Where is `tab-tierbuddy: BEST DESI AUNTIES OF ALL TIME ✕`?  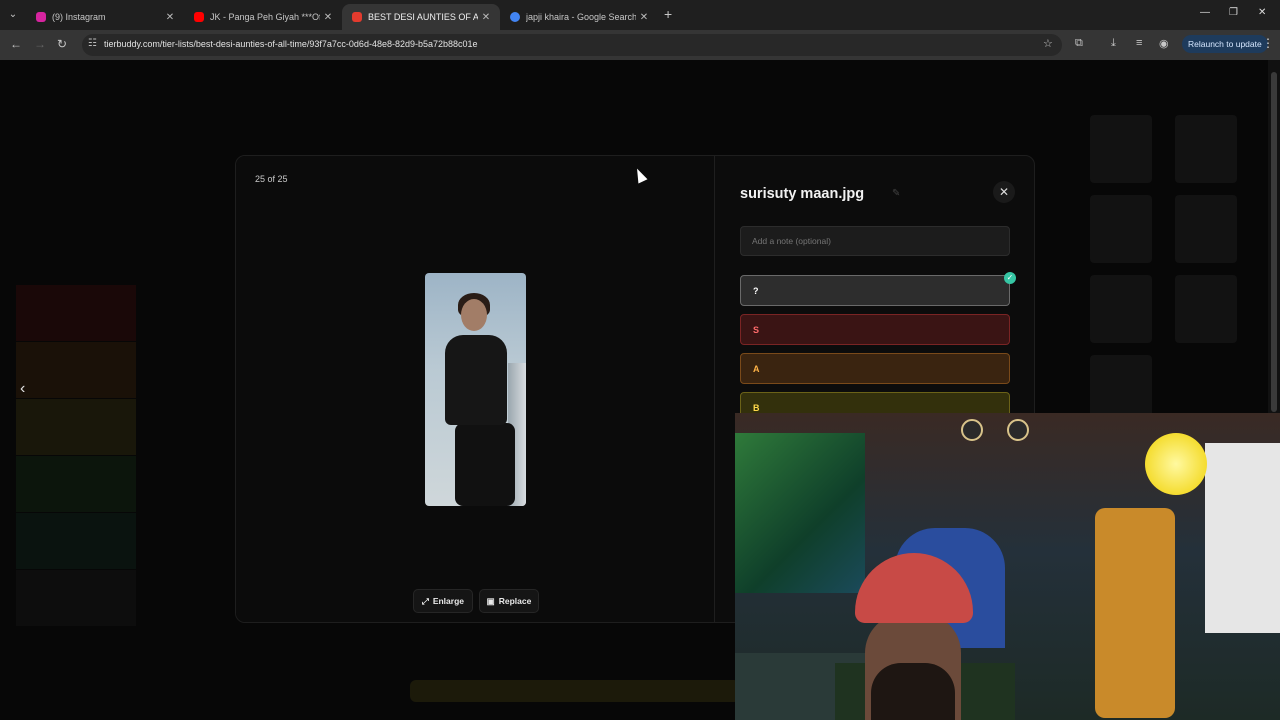
tab-tierbuddy: BEST DESI AUNTIES OF ALL TIME ✕ is located at coordinates (421, 17).